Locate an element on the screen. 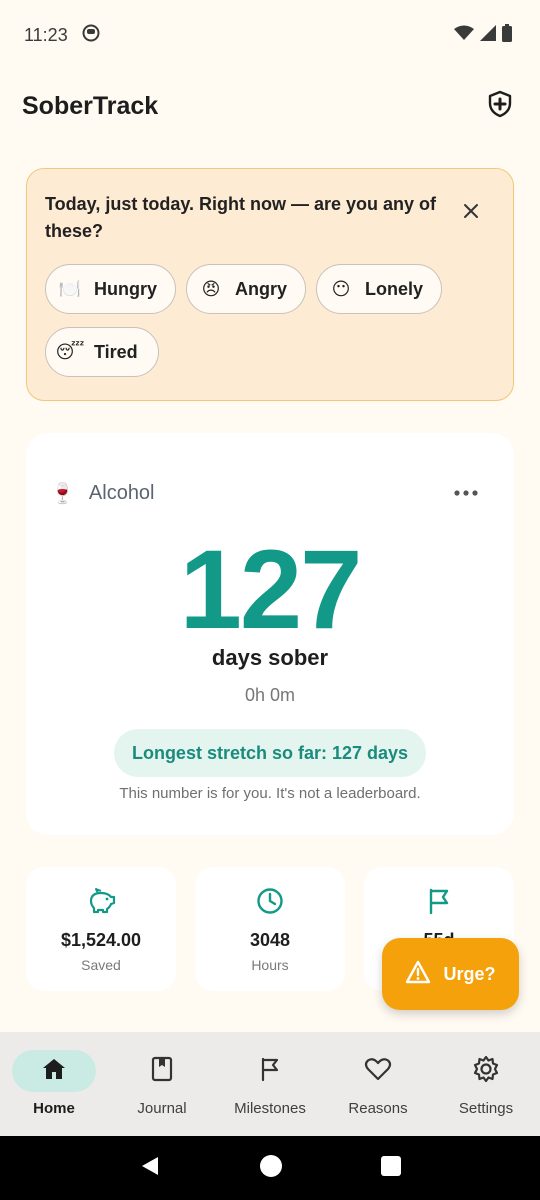 The image size is (540, 1200). stat-label: Saved is located at coordinates (101, 965).